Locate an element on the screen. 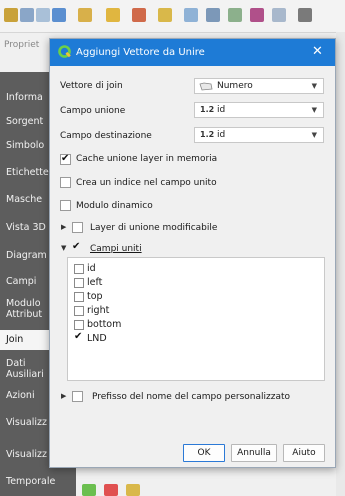  field-name: id is located at coordinates (91, 268).